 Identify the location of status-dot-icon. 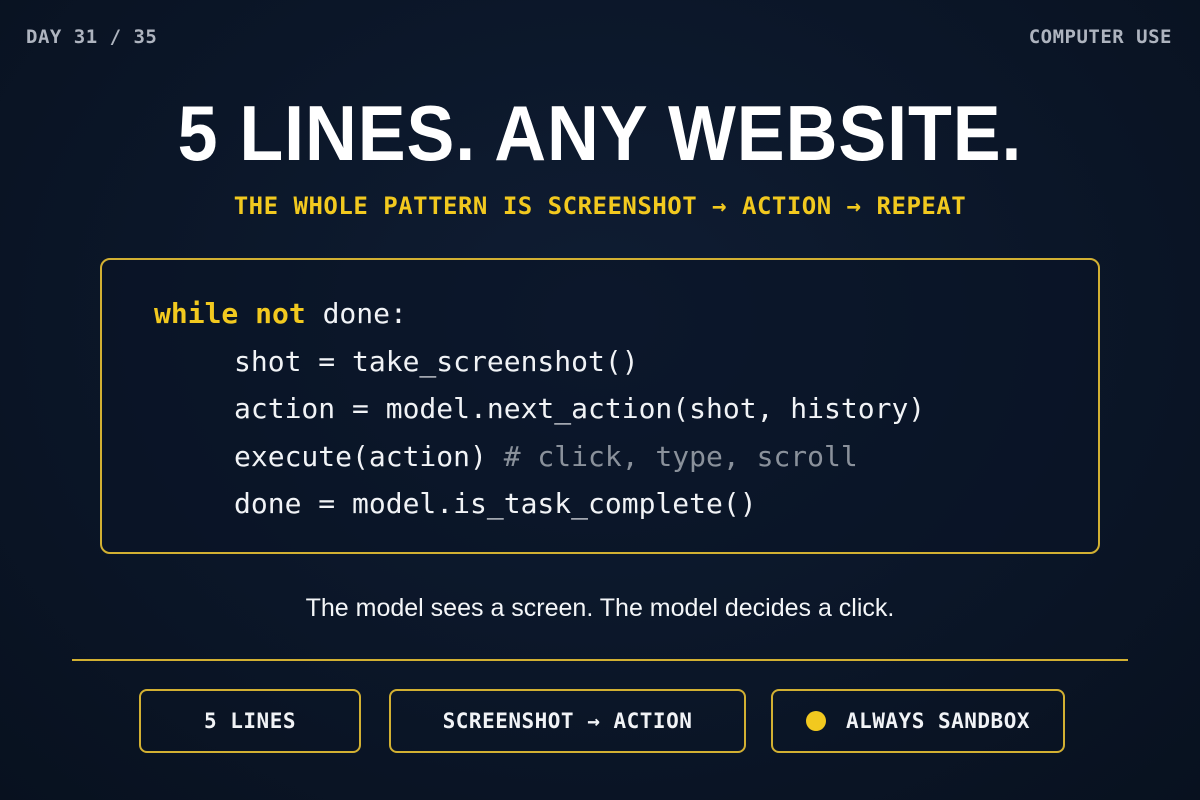
(815, 721).